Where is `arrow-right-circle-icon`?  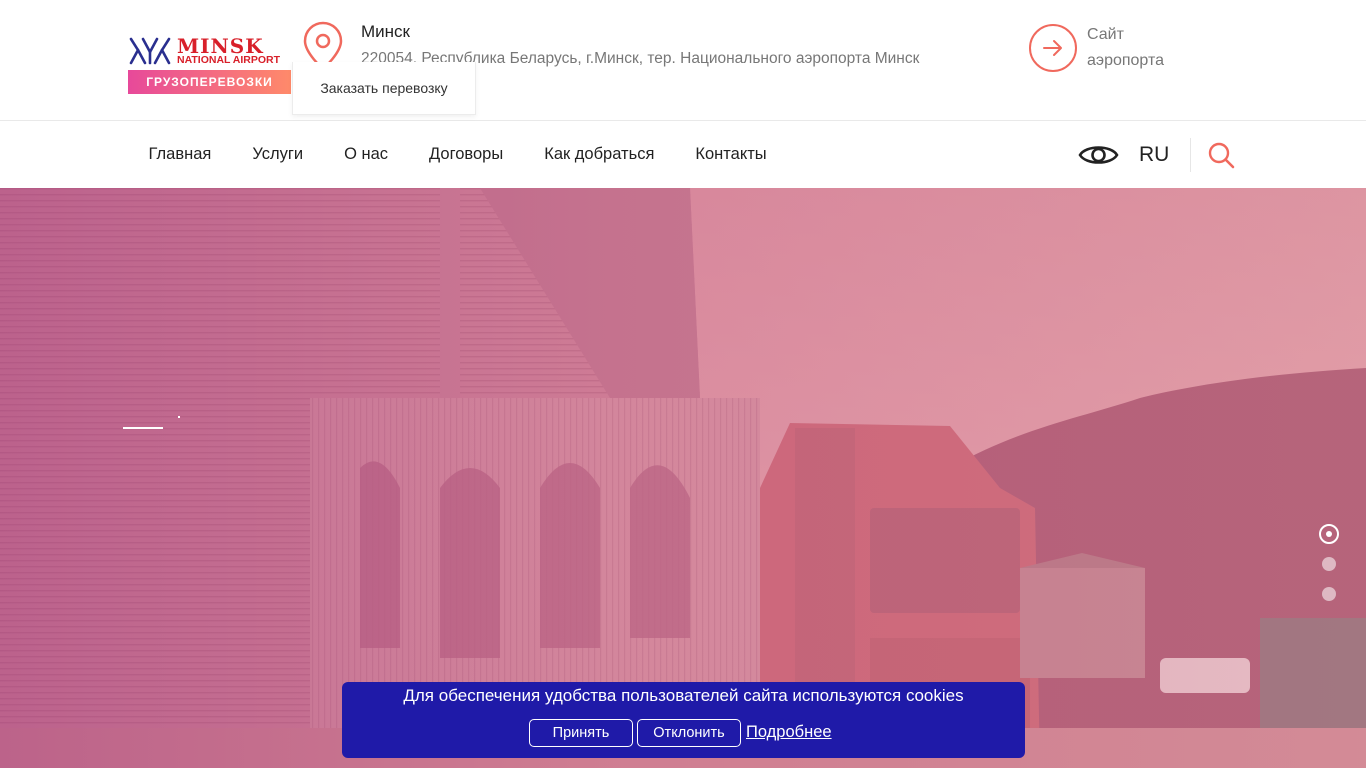 arrow-right-circle-icon is located at coordinates (1053, 48).